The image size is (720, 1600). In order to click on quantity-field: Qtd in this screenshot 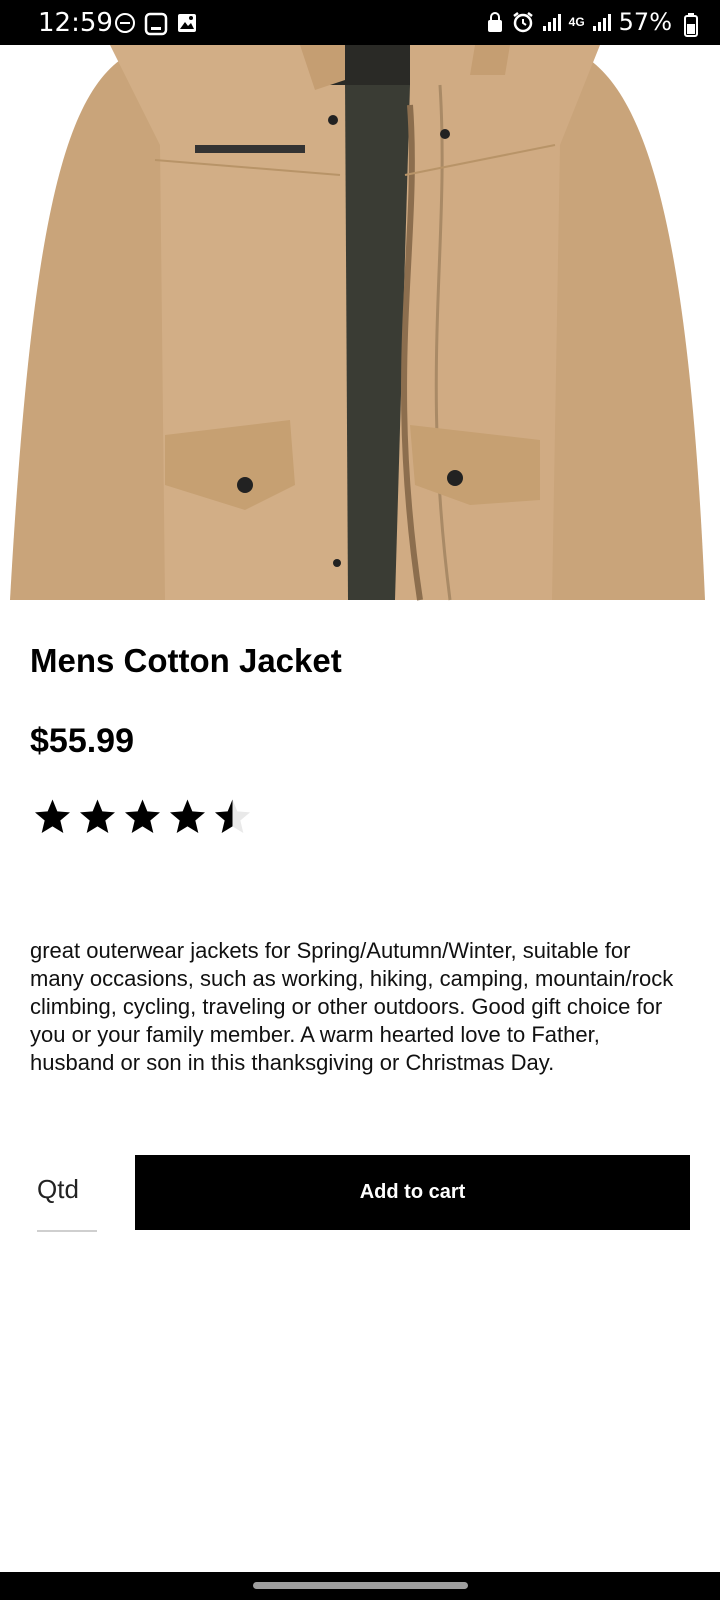, I will do `click(67, 1192)`.